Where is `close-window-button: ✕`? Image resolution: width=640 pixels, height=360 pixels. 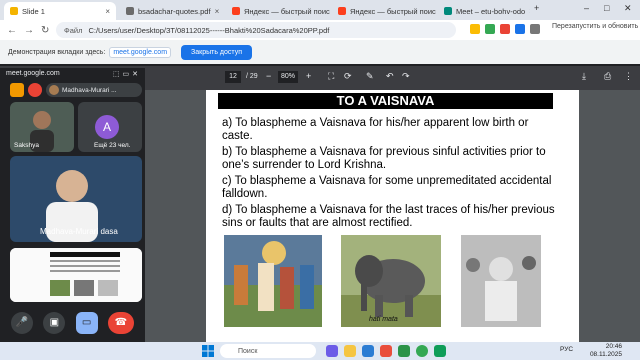 close-window-button: ✕ is located at coordinates (628, 8).